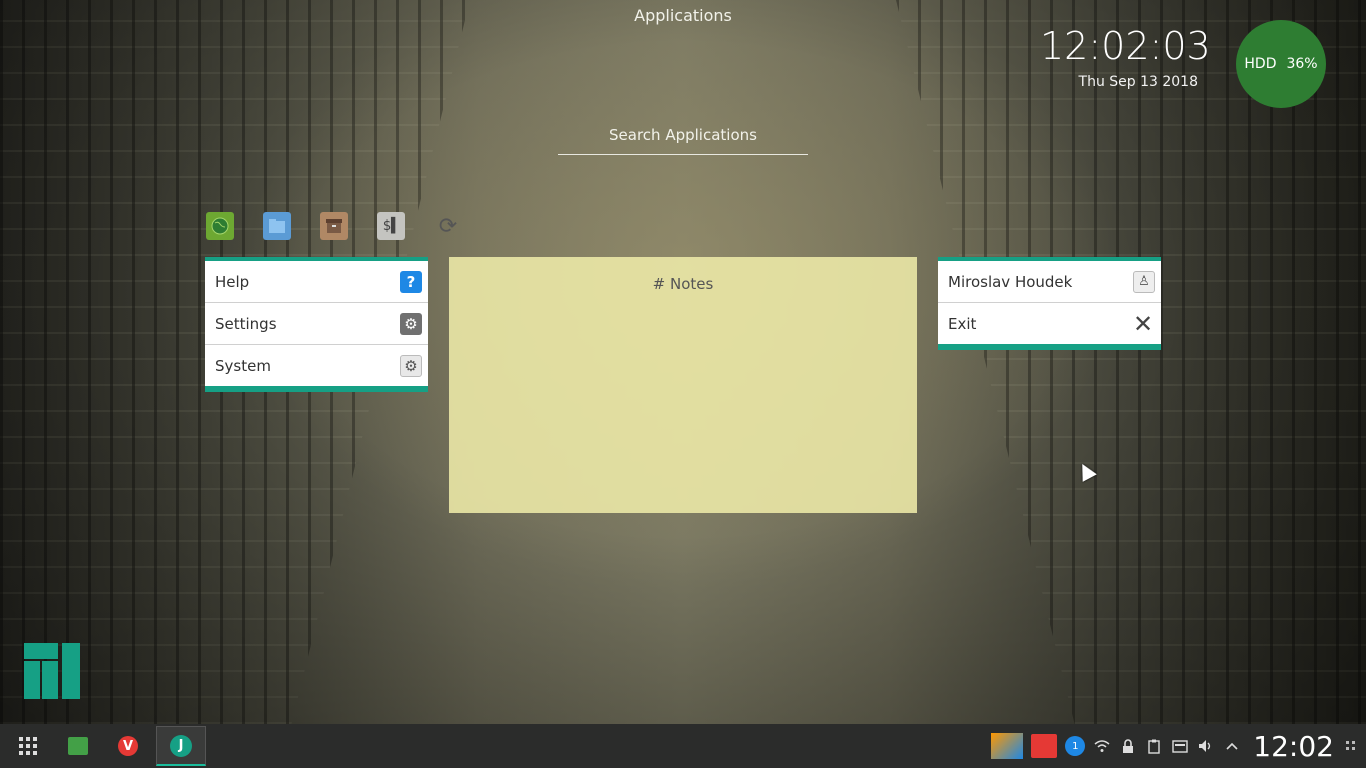 The image size is (1366, 768). I want to click on hdd-value: 36%, so click(1302, 64).